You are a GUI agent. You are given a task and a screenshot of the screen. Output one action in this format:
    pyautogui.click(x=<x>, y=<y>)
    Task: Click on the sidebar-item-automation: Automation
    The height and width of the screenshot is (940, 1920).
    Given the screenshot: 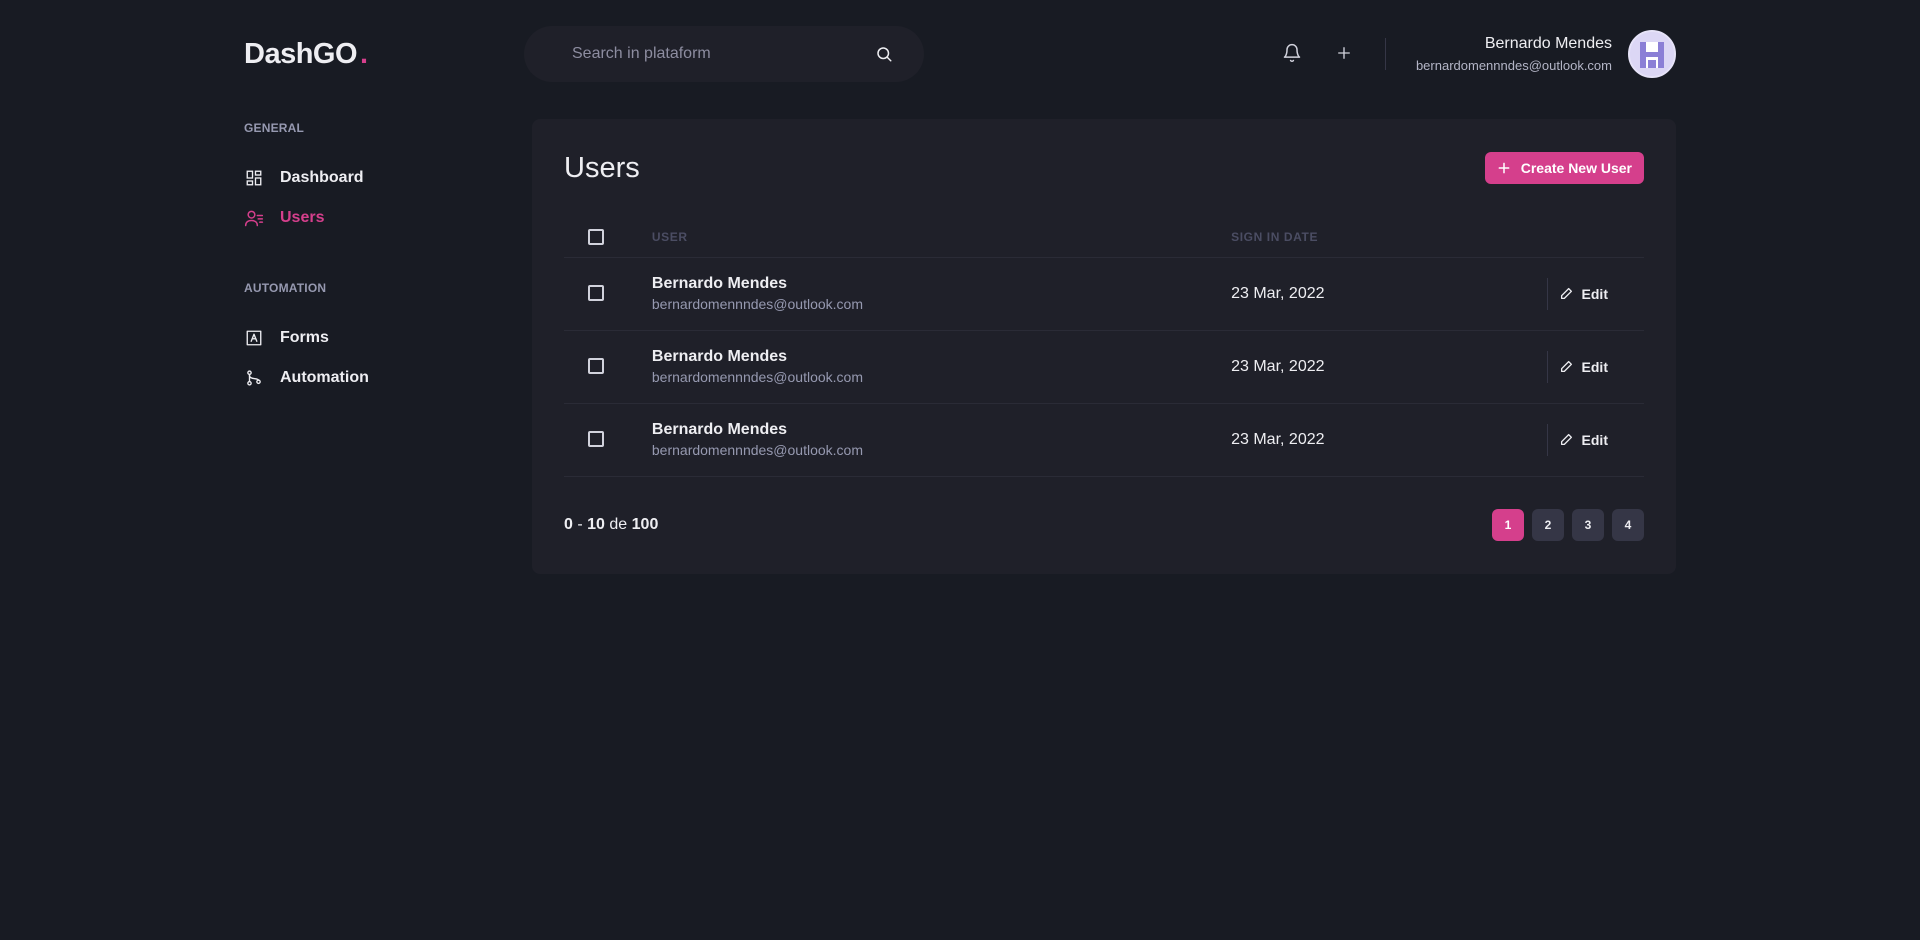 What is the action you would take?
    pyautogui.click(x=374, y=378)
    